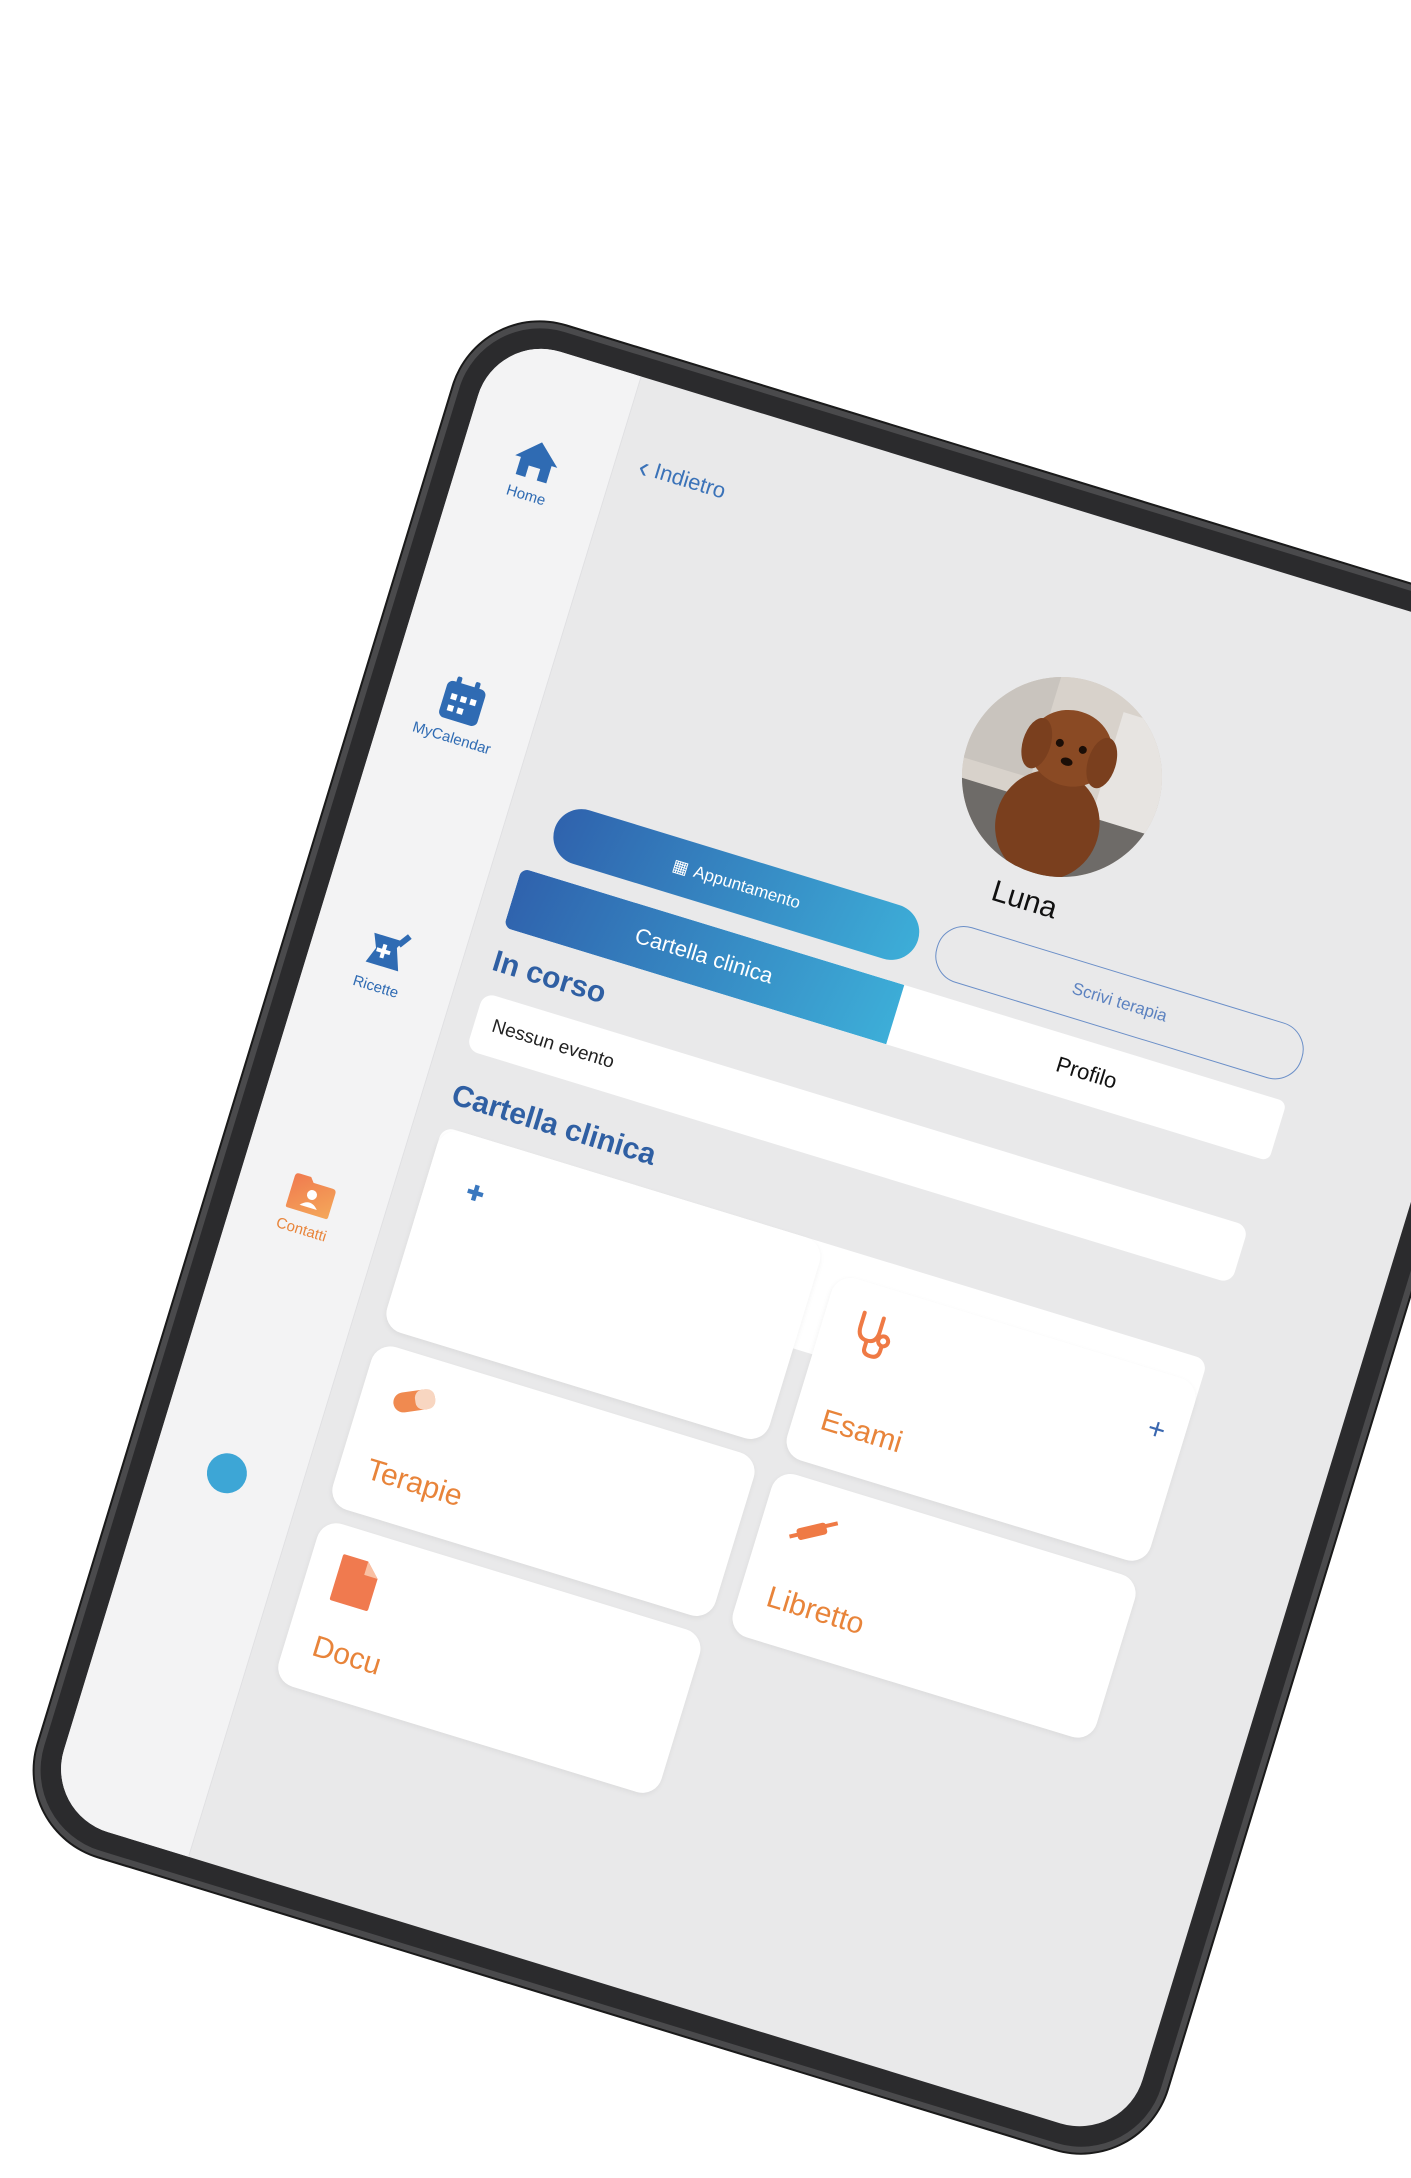  Describe the element at coordinates (536, 463) in the screenshot. I see `home-icon` at that location.